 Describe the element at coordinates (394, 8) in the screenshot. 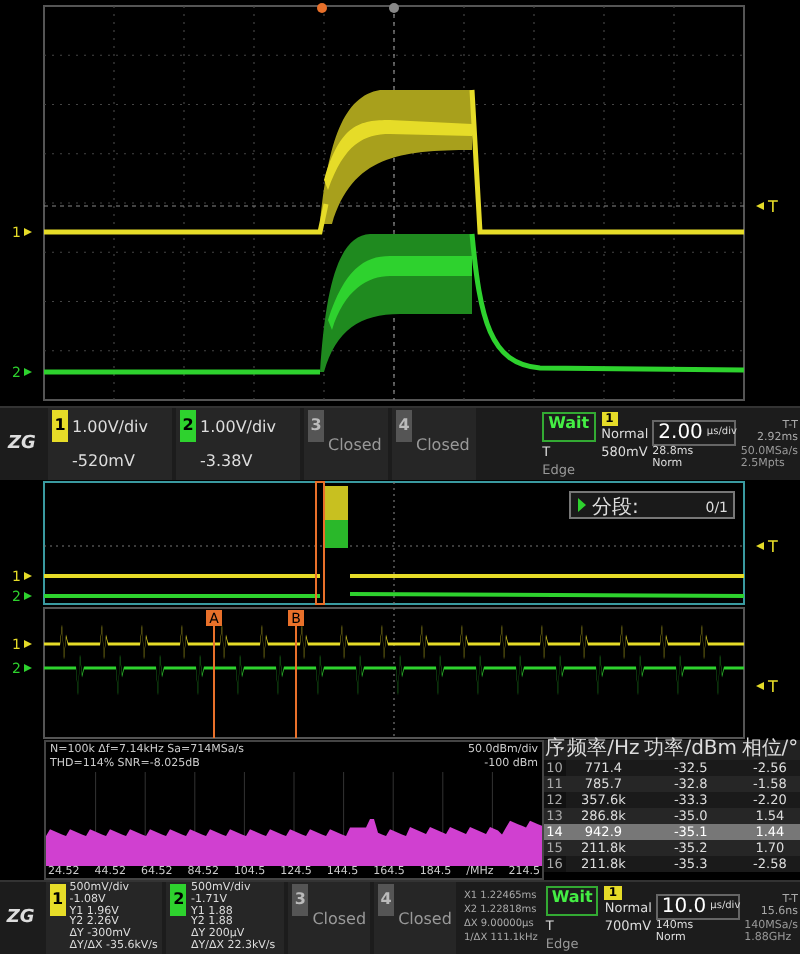

I see `center-position-icon` at that location.